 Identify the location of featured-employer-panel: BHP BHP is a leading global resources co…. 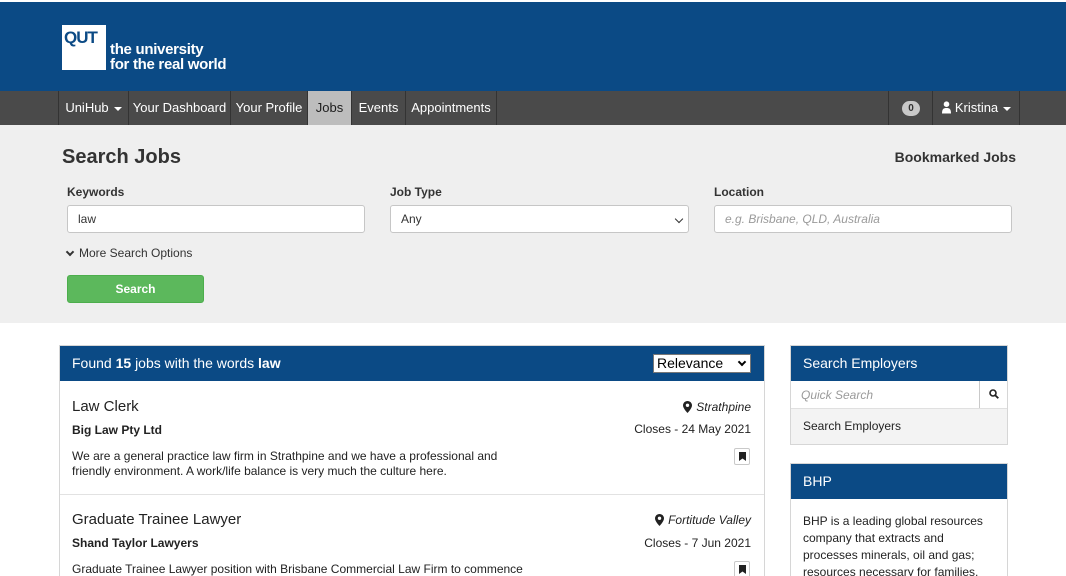
(899, 519).